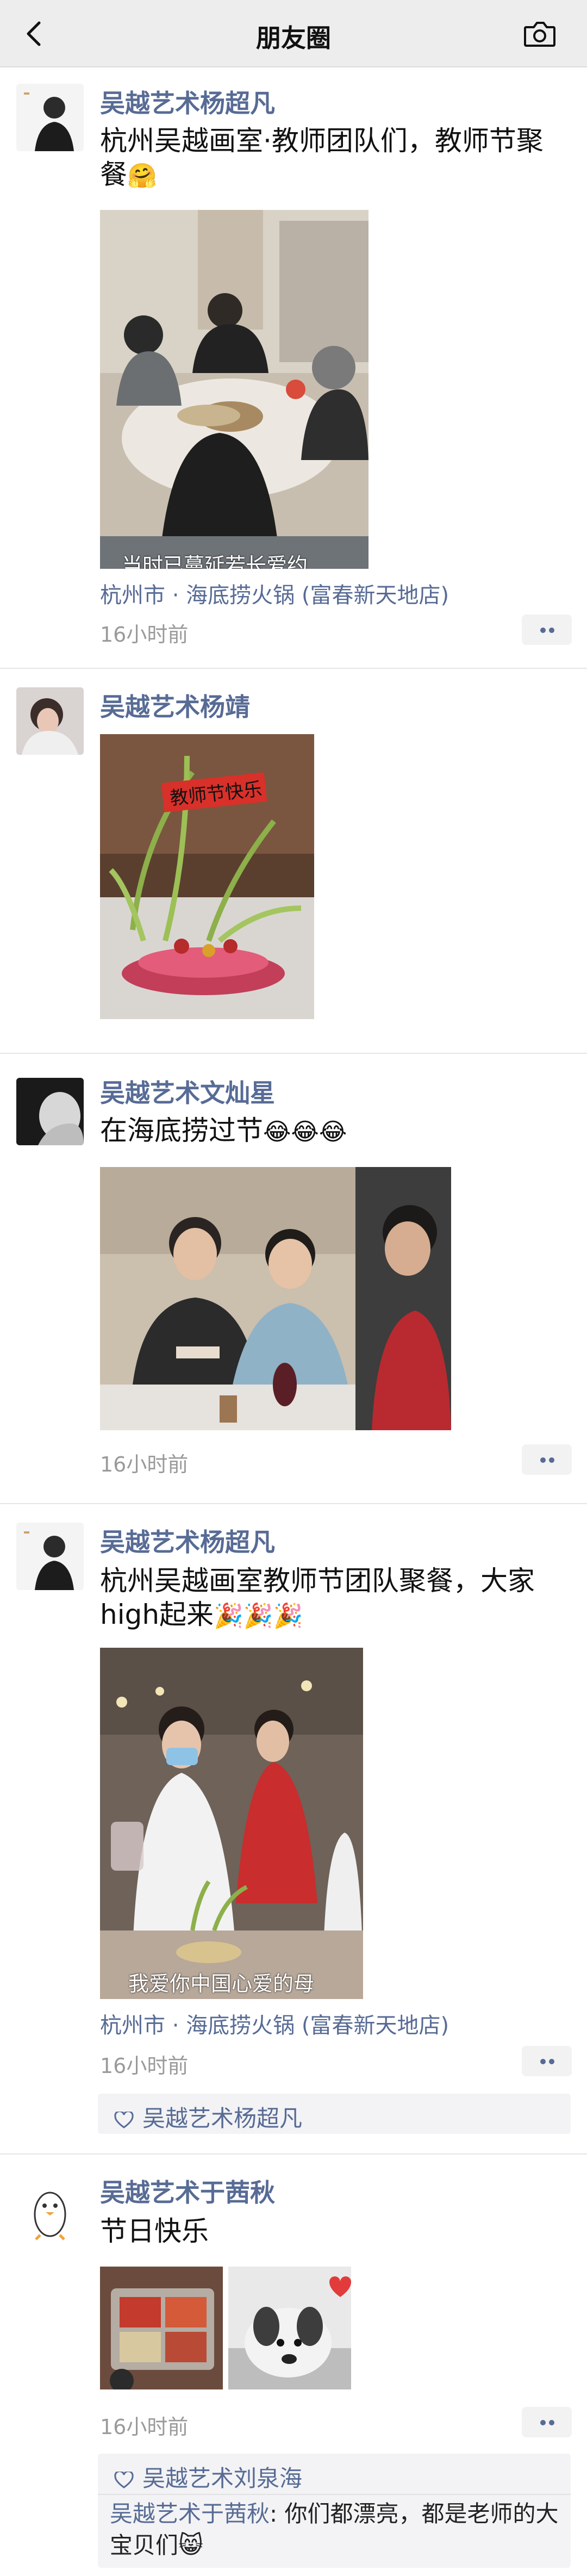 The height and width of the screenshot is (2576, 587). Describe the element at coordinates (540, 34) in the screenshot. I see `camera-icon` at that location.